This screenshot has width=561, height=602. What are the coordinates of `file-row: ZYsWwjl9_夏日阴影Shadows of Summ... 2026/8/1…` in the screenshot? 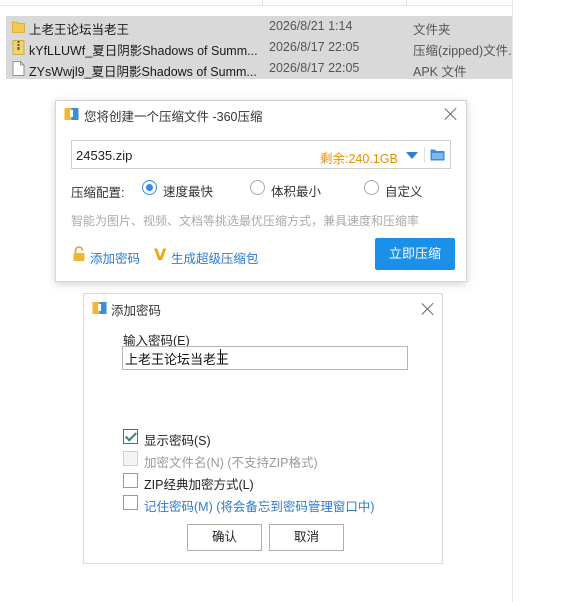 It's located at (259, 68).